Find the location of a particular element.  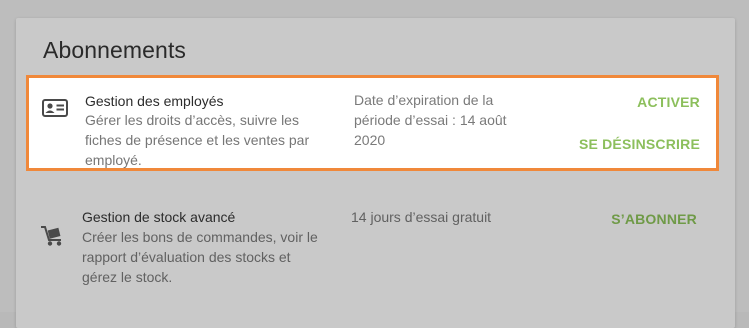

section-title: Abonnements is located at coordinates (115, 50).